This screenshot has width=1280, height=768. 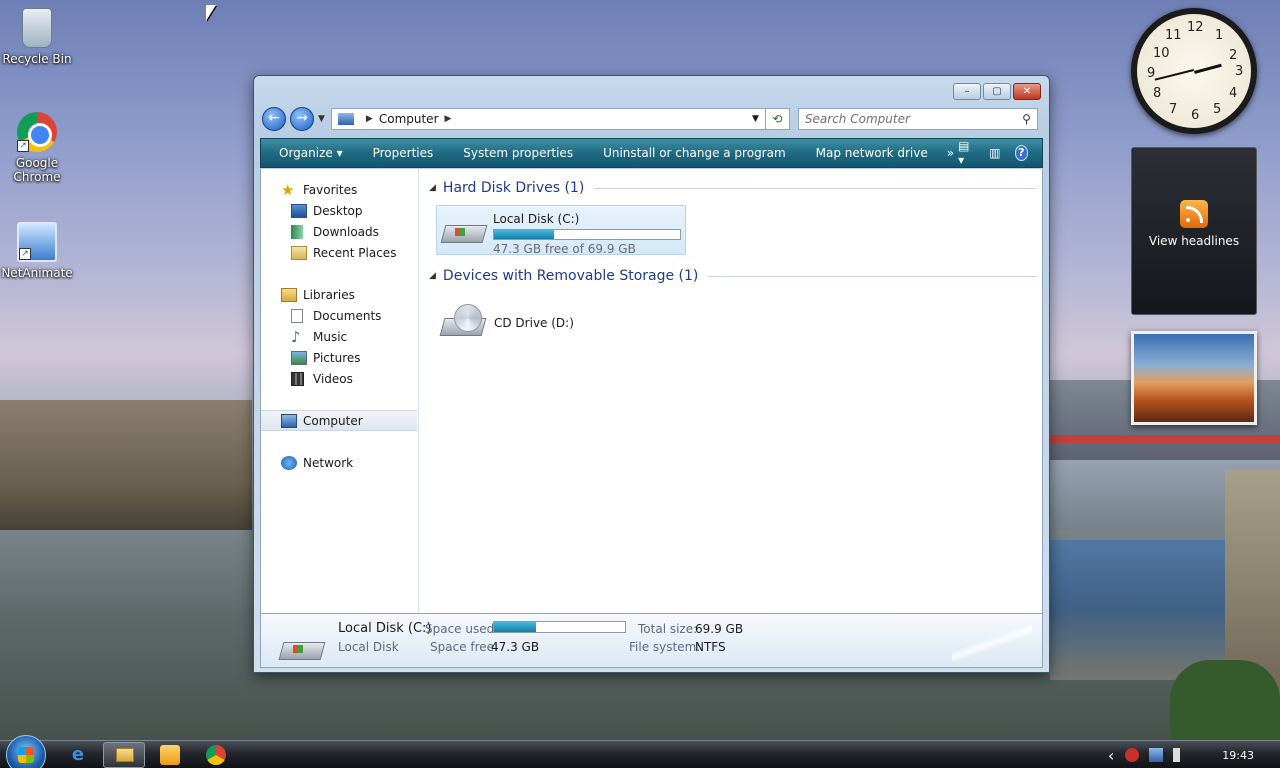 What do you see at coordinates (1173, 109) in the screenshot?
I see `clock-number: 7` at bounding box center [1173, 109].